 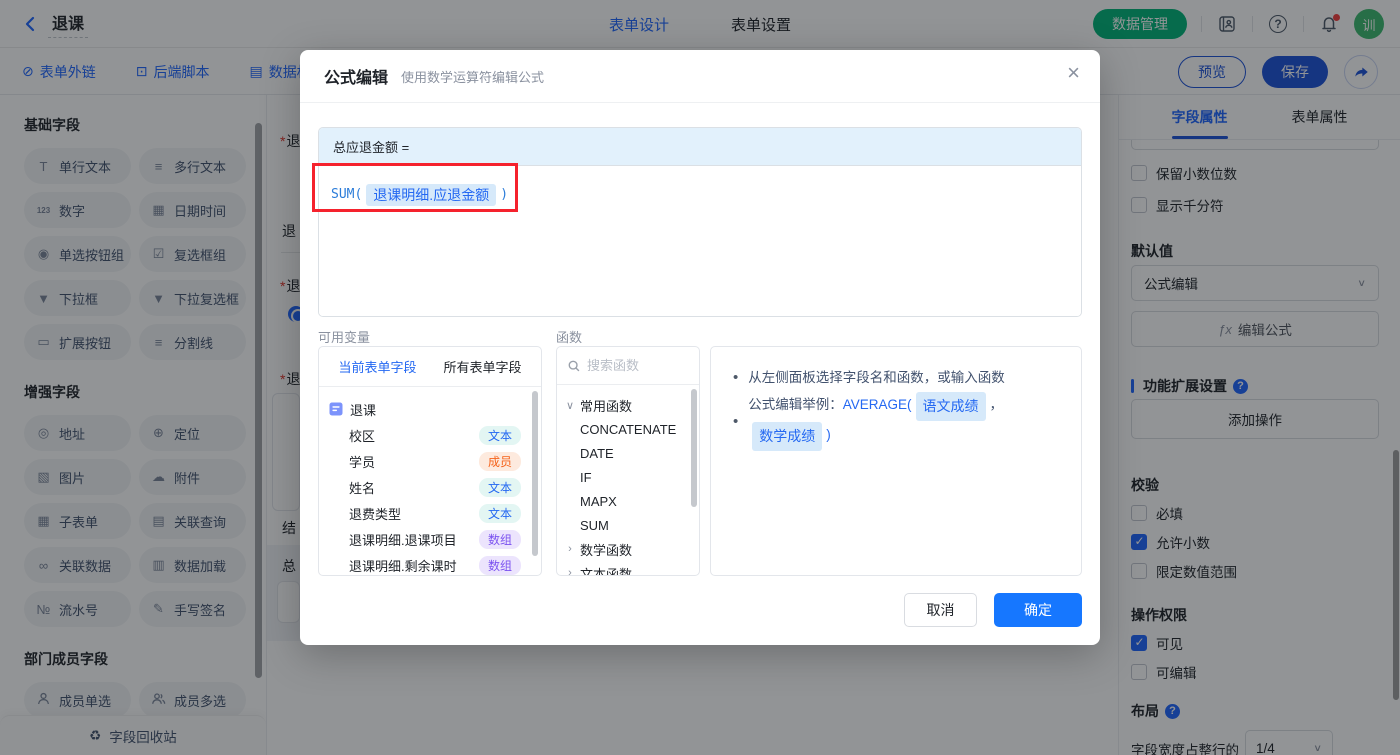 I want to click on variable-row: 姓名 文本, so click(x=430, y=487).